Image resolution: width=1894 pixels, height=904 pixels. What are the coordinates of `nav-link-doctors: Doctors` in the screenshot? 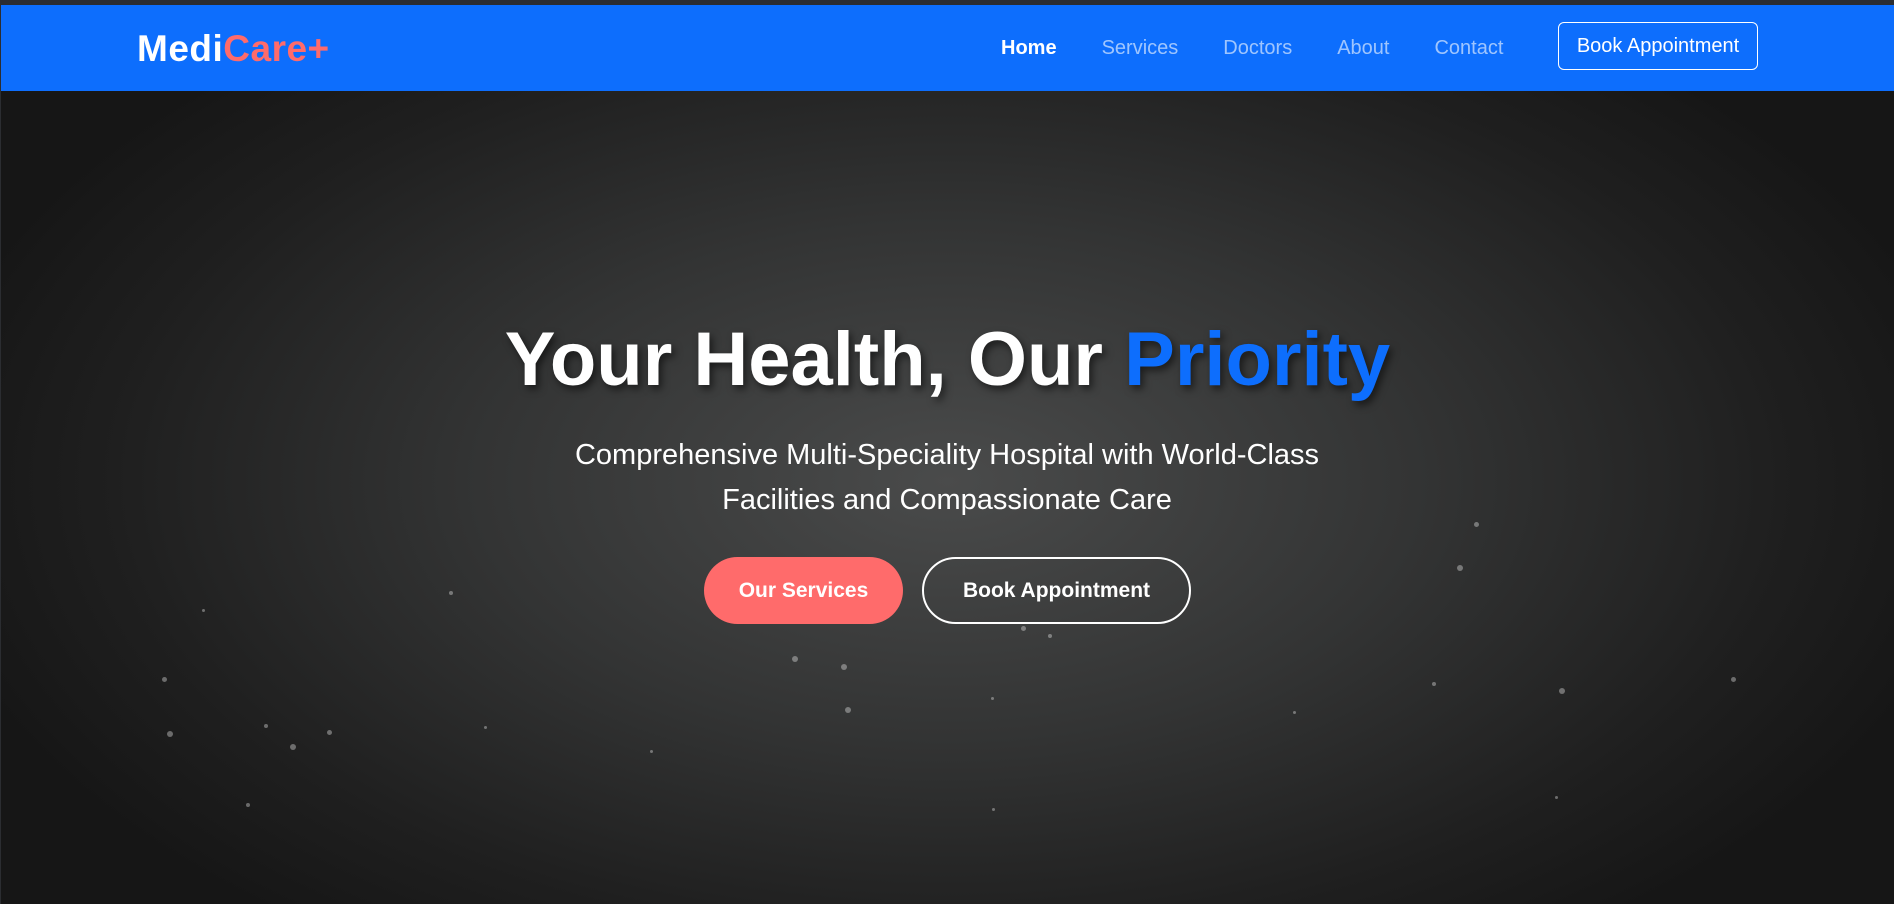 It's located at (1257, 48).